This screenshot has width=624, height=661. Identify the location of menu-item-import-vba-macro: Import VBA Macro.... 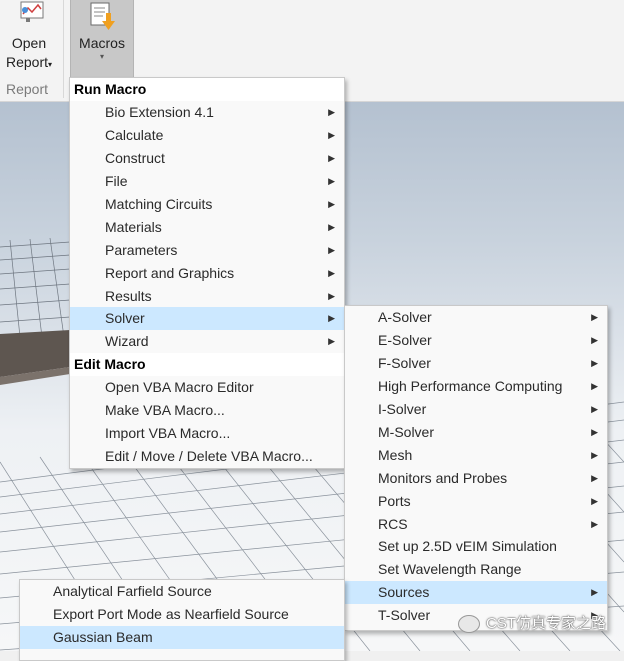
(207, 433).